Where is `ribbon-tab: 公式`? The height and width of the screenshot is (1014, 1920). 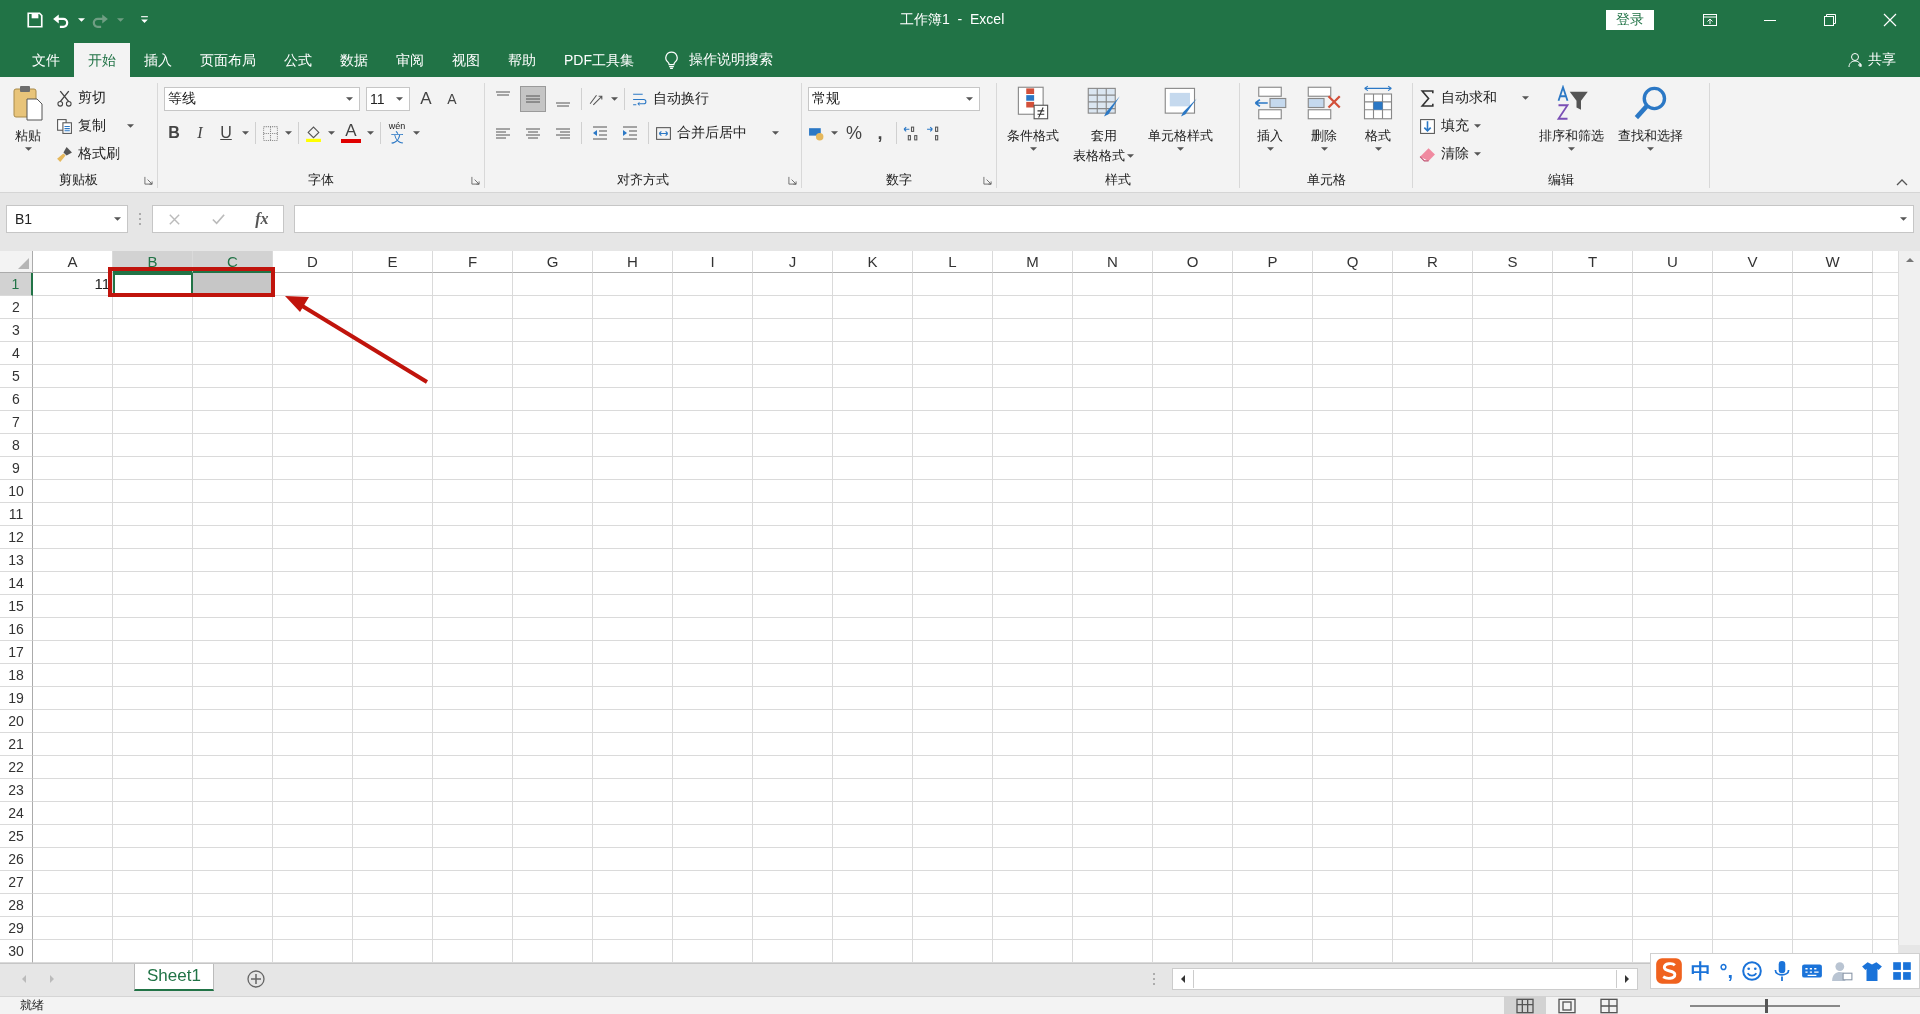 ribbon-tab: 公式 is located at coordinates (298, 60).